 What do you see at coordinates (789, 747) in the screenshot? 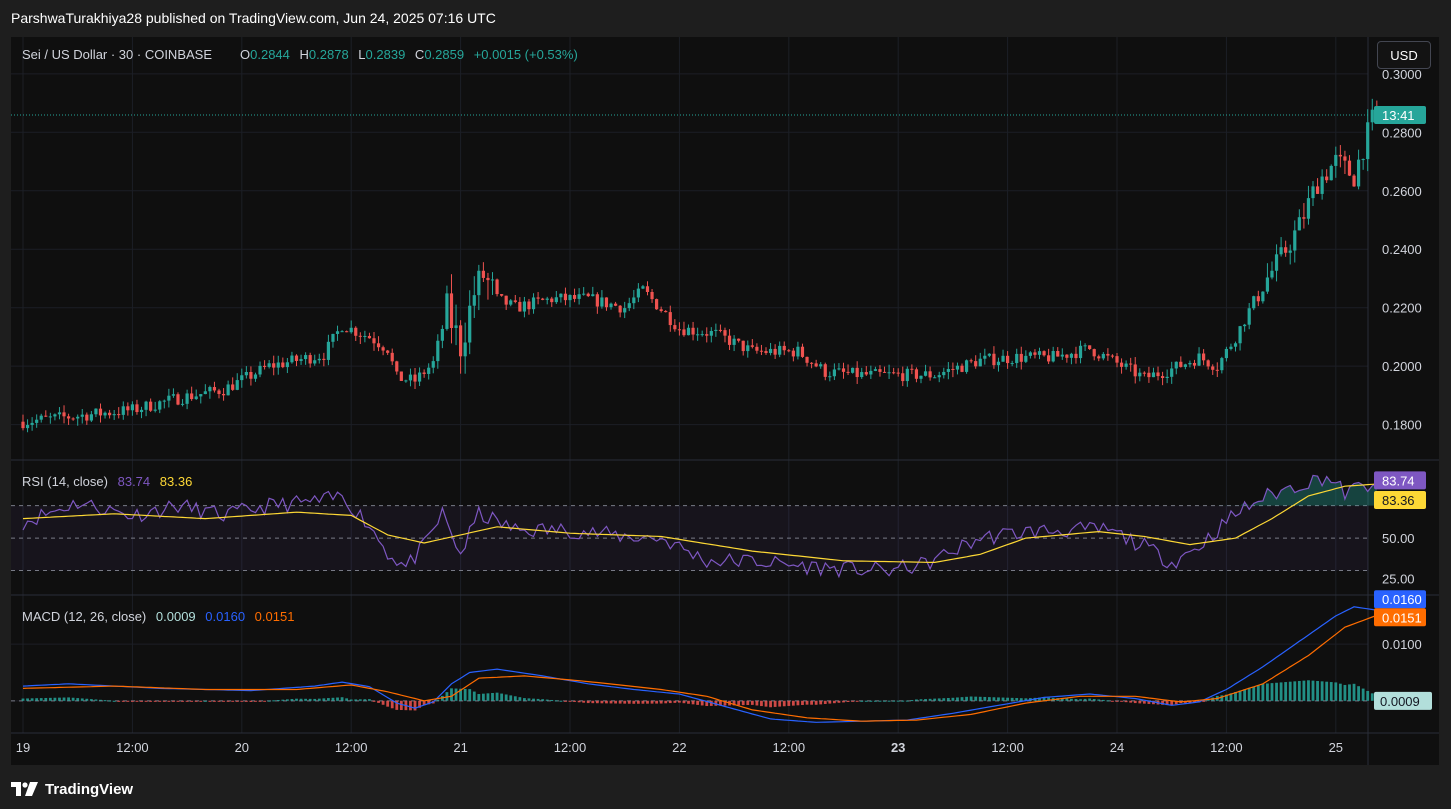
I see `time-tick-label: 12:00` at bounding box center [789, 747].